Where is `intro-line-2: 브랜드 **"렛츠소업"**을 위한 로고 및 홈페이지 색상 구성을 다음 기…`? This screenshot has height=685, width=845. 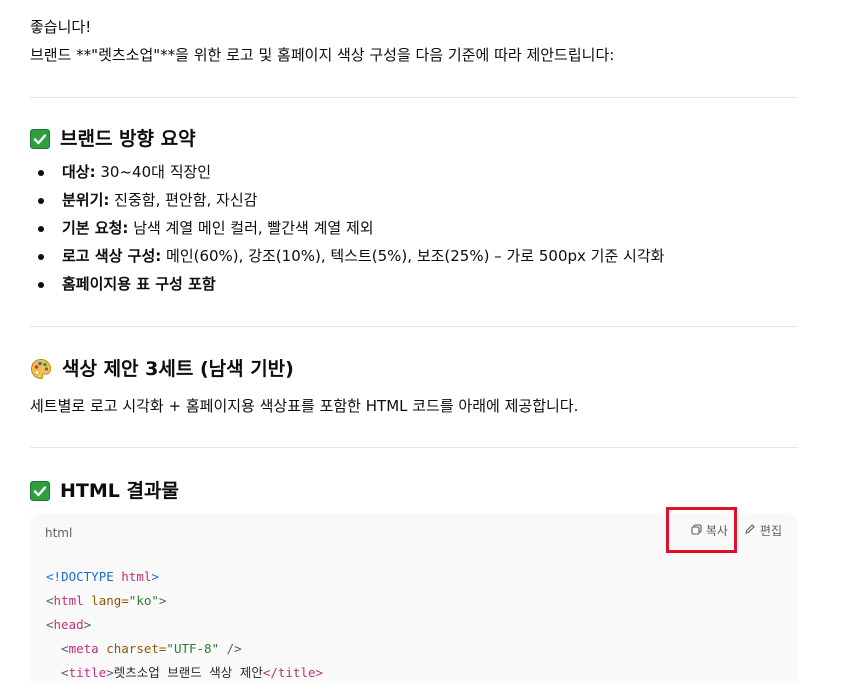 intro-line-2: 브랜드 **"렛츠소업"**을 위한 로고 및 홈페이지 색상 구성을 다음 기… is located at coordinates (322, 55).